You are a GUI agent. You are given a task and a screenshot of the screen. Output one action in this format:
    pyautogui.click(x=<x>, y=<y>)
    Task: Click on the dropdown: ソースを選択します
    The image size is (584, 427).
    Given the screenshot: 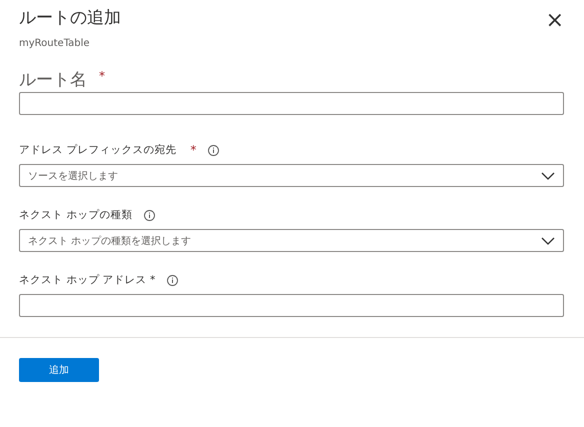 What is the action you would take?
    pyautogui.click(x=291, y=175)
    